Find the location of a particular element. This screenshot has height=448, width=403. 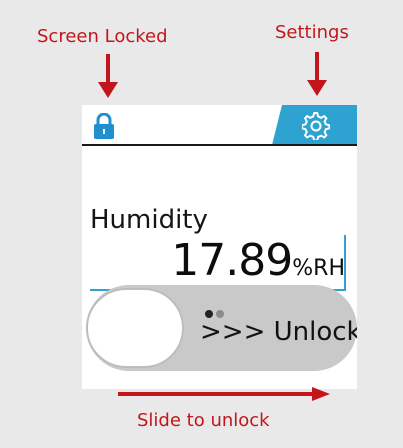

gear-icon is located at coordinates (316, 126).